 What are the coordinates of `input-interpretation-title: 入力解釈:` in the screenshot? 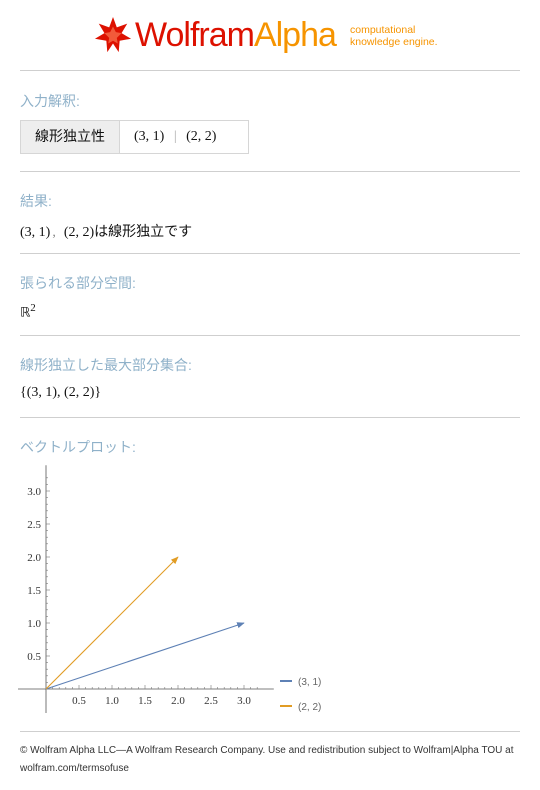 It's located at (50, 101).